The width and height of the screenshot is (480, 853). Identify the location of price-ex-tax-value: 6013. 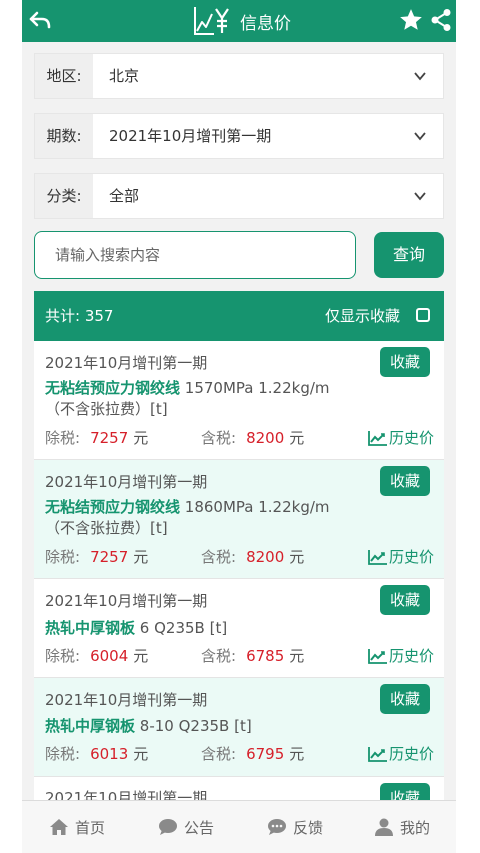
(109, 754).